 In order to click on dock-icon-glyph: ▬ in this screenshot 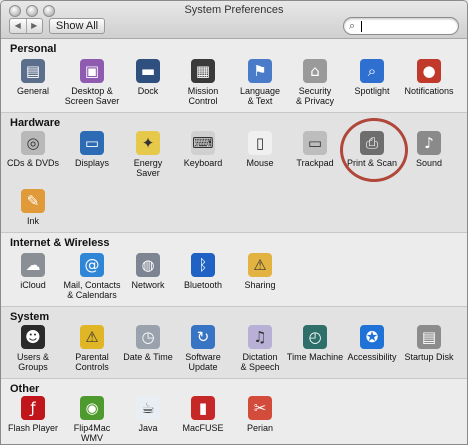, I will do `click(148, 71)`.